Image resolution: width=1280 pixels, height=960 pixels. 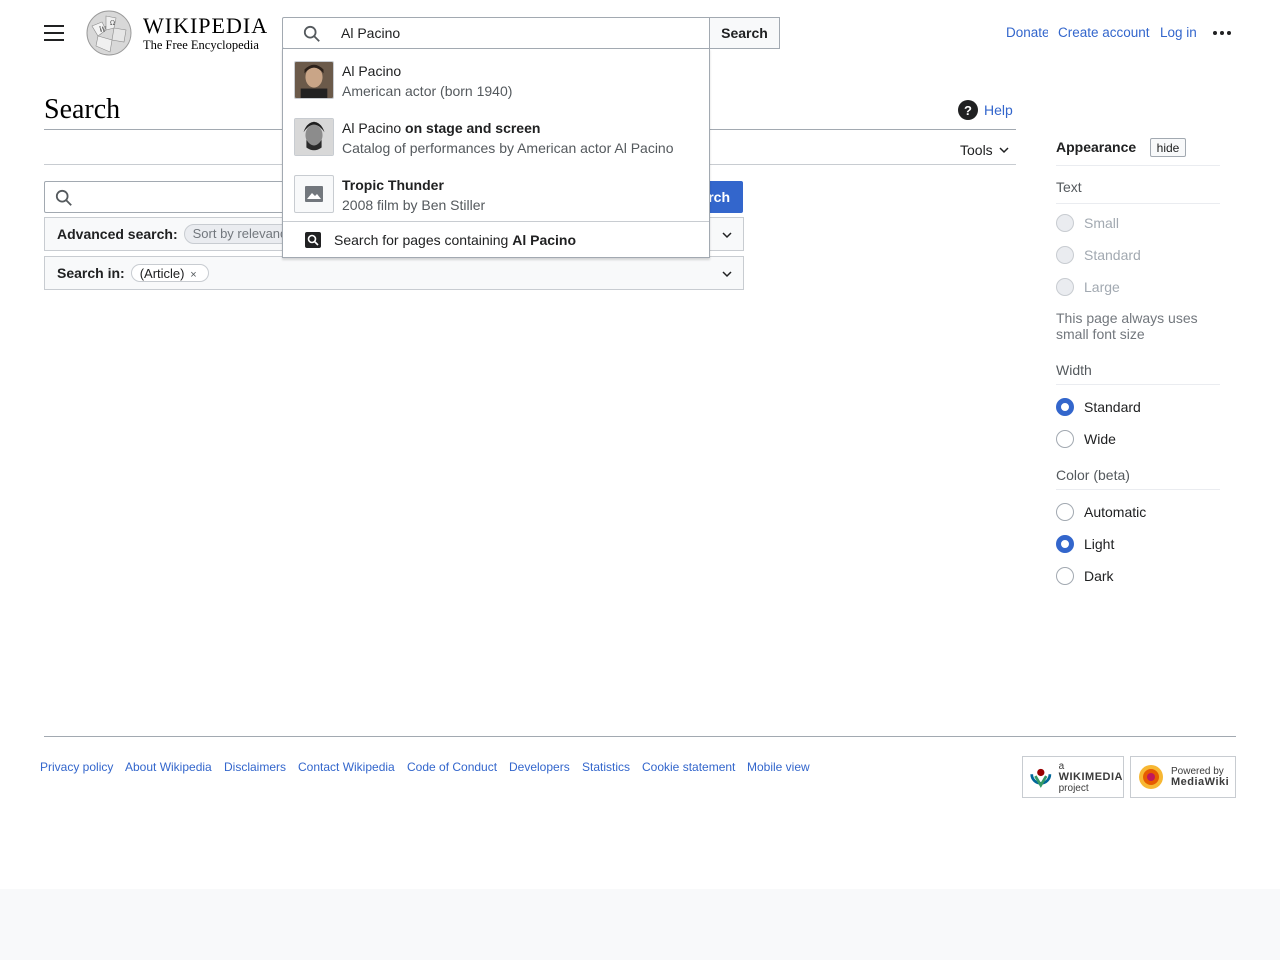 What do you see at coordinates (496, 193) in the screenshot?
I see `suggestion-tropic-thunder: Tropic Thunder 2008 film by Ben Stiller` at bounding box center [496, 193].